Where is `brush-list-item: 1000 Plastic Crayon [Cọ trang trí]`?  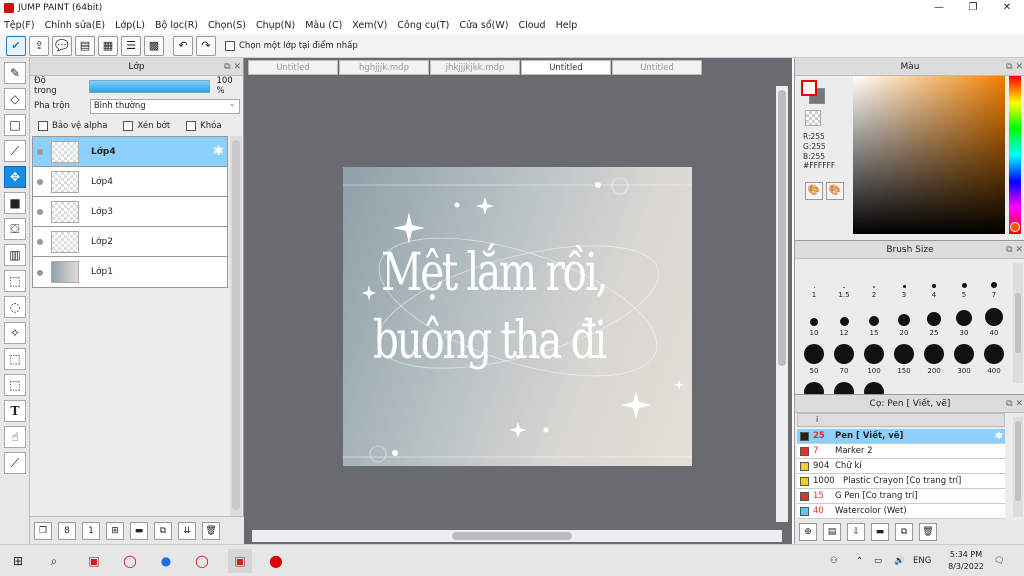 brush-list-item: 1000 Plastic Crayon [Cọ trang trí] is located at coordinates (901, 481).